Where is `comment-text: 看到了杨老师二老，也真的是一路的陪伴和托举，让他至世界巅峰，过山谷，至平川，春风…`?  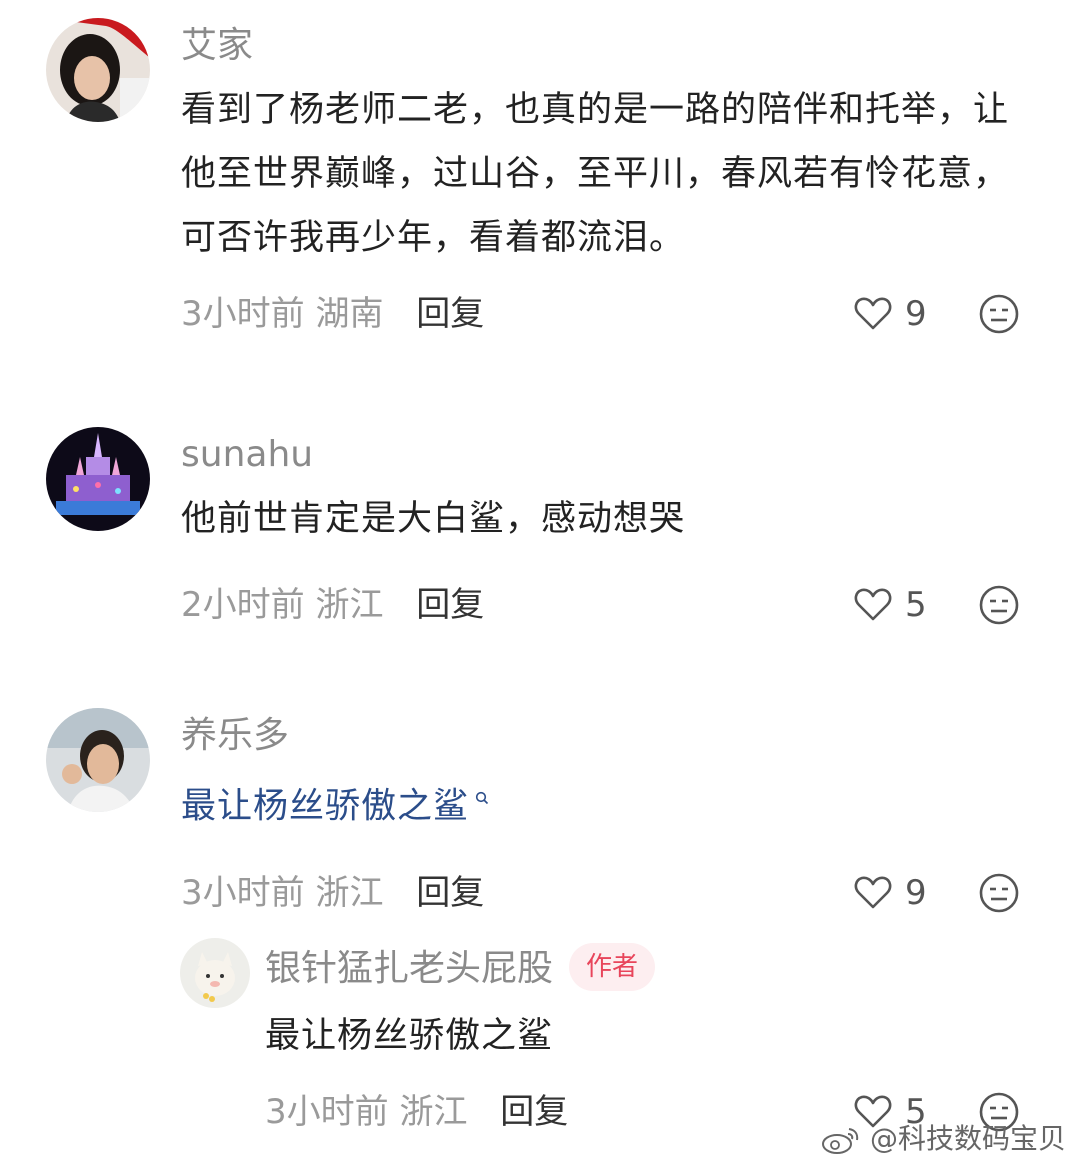 comment-text: 看到了杨老师二老，也真的是一路的陪伴和托举，让他至世界巅峰，过山谷，至平川，春风… is located at coordinates (595, 174).